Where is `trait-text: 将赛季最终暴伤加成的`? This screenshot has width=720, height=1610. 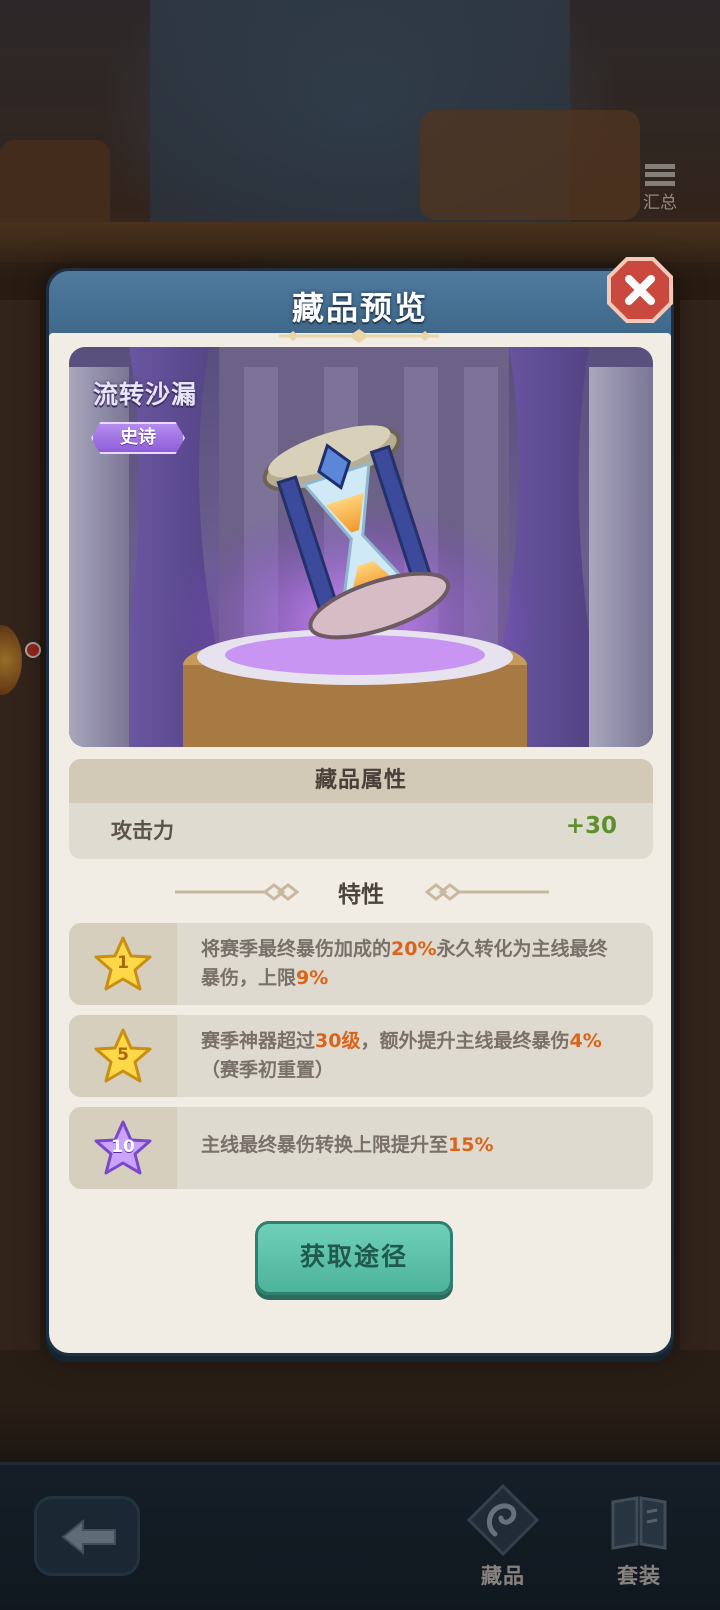 trait-text: 将赛季最终暴伤加成的 is located at coordinates (296, 949).